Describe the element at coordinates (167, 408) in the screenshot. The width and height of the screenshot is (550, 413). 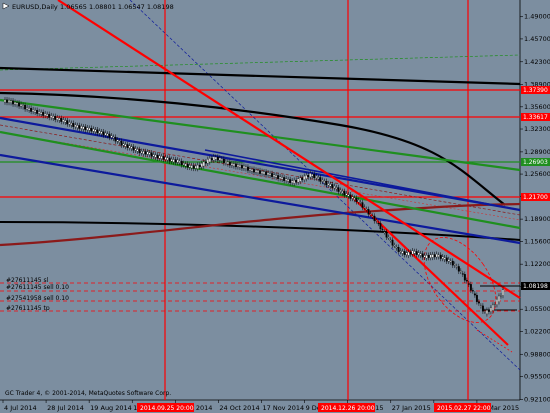
I see `date-tag-1: 2014.09.25 20:00` at that location.